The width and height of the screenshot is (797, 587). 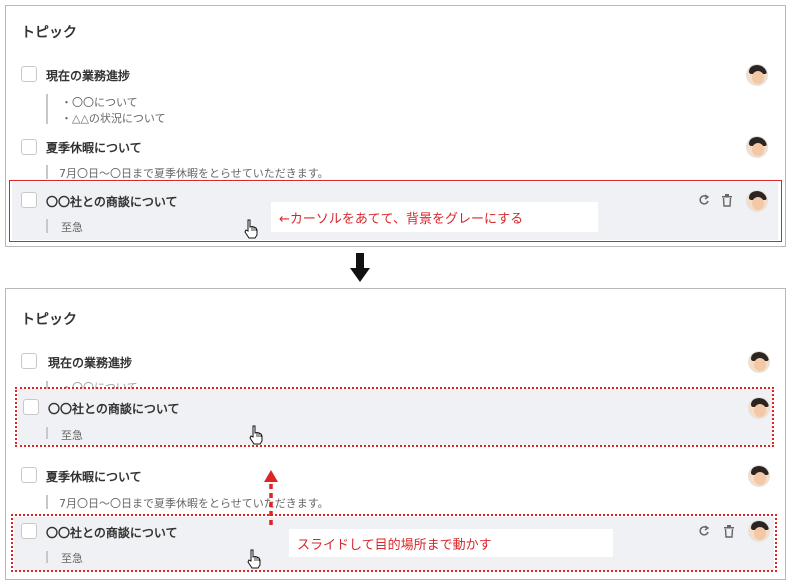 I want to click on topic-note: ・〇〇について, so click(x=99, y=102).